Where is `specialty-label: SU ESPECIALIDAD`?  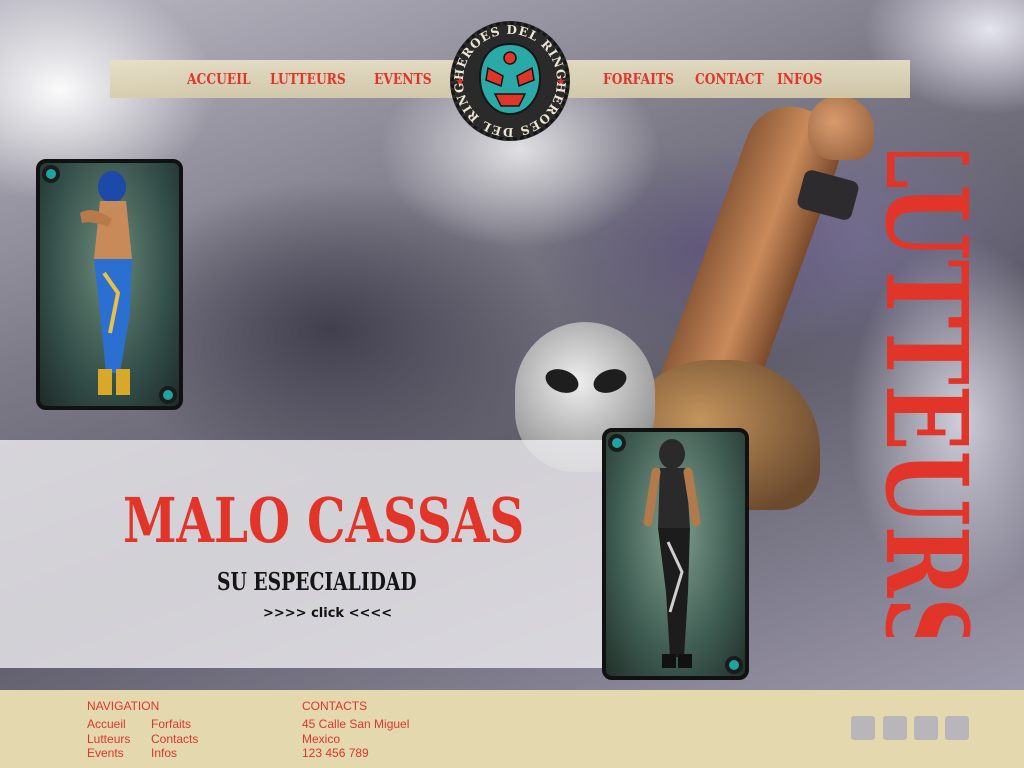 specialty-label: SU ESPECIALIDAD is located at coordinates (317, 581).